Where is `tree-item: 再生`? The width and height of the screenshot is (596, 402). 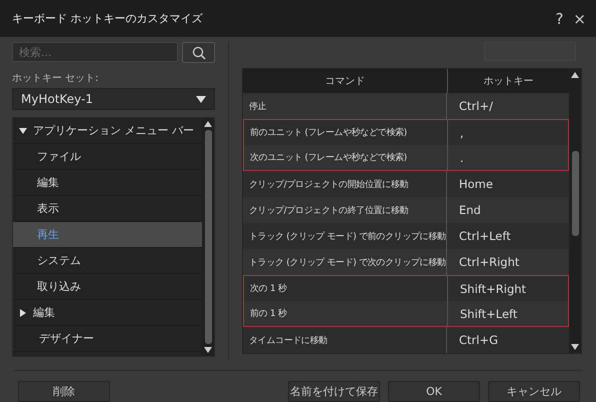
tree-item: 再生 is located at coordinates (107, 235).